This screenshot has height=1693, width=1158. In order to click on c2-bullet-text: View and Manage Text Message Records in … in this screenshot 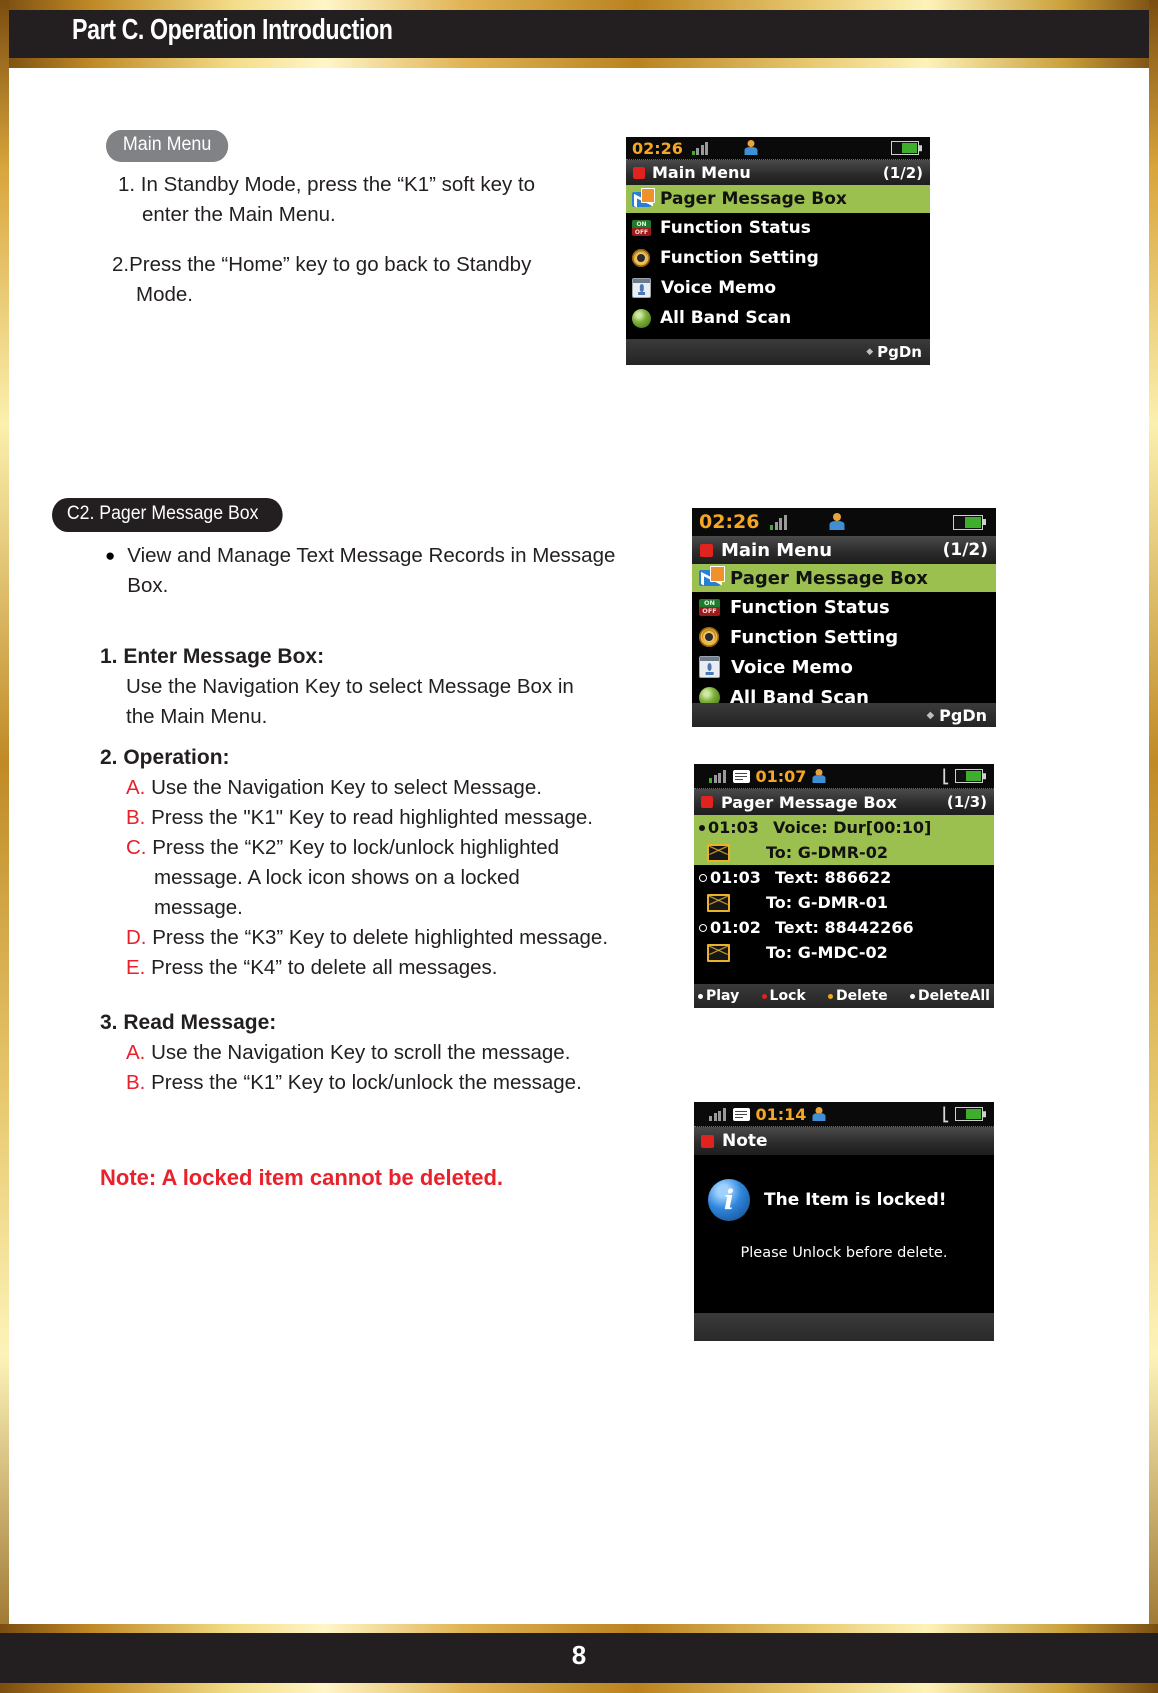, I will do `click(371, 570)`.